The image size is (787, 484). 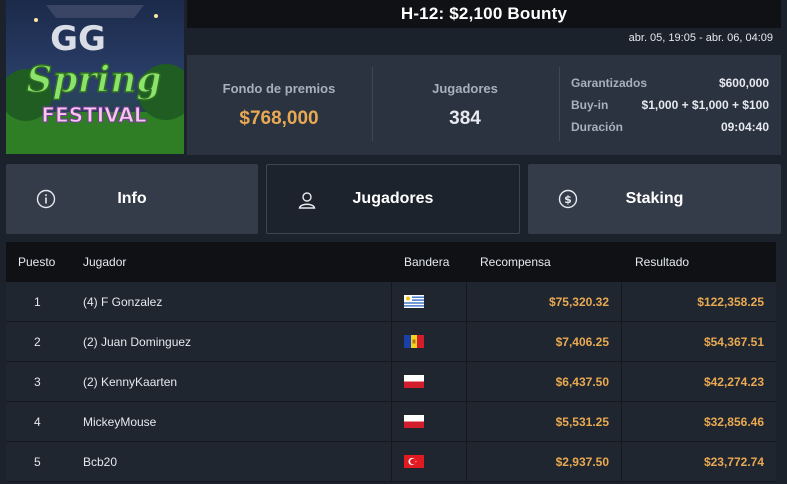 I want to click on event-logo: GG Spring FESTIVAL, so click(x=95, y=77).